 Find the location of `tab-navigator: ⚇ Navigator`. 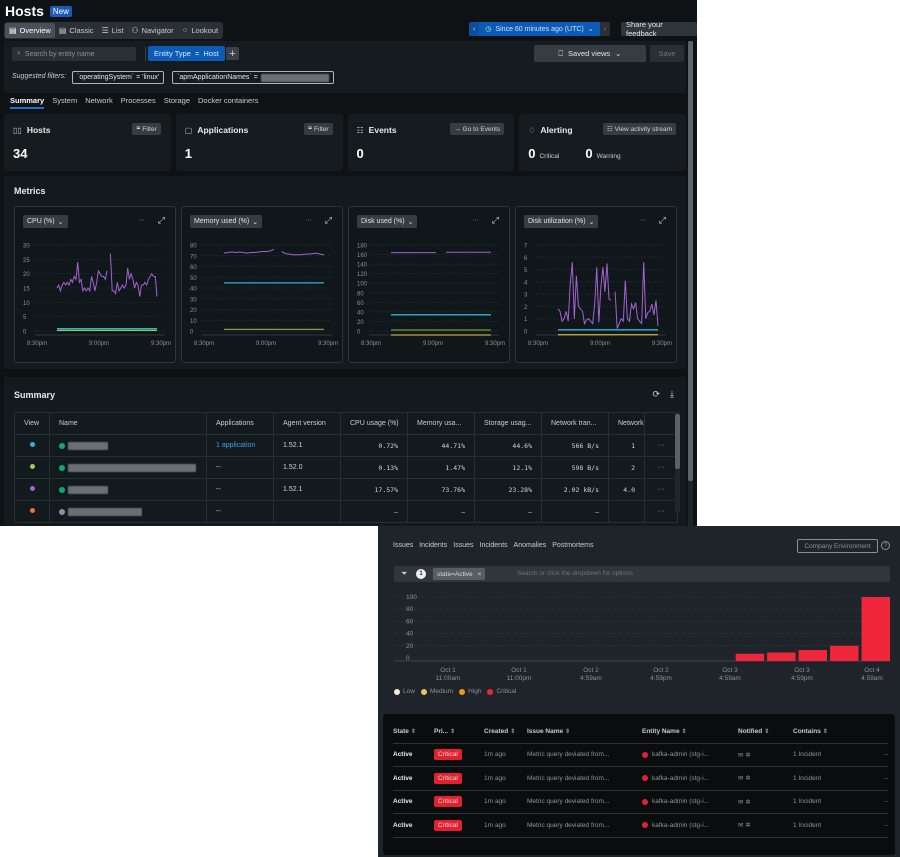

tab-navigator: ⚇ Navigator is located at coordinates (152, 30).